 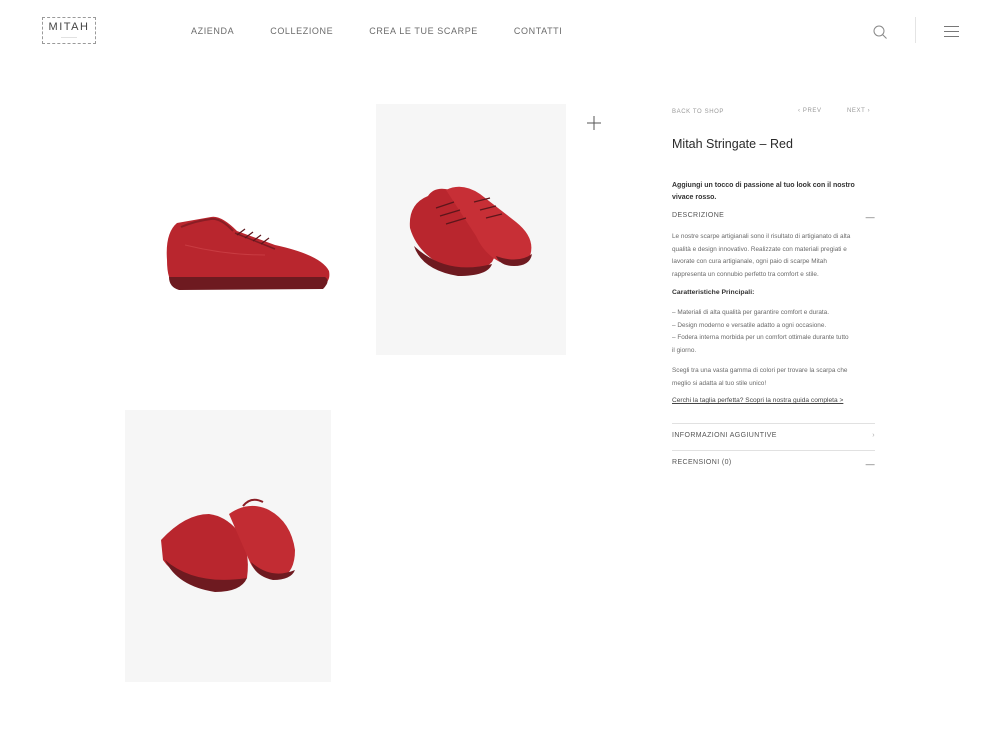 What do you see at coordinates (719, 383) in the screenshot?
I see `desc-line: meglio si adatta al tuo stile unico!` at bounding box center [719, 383].